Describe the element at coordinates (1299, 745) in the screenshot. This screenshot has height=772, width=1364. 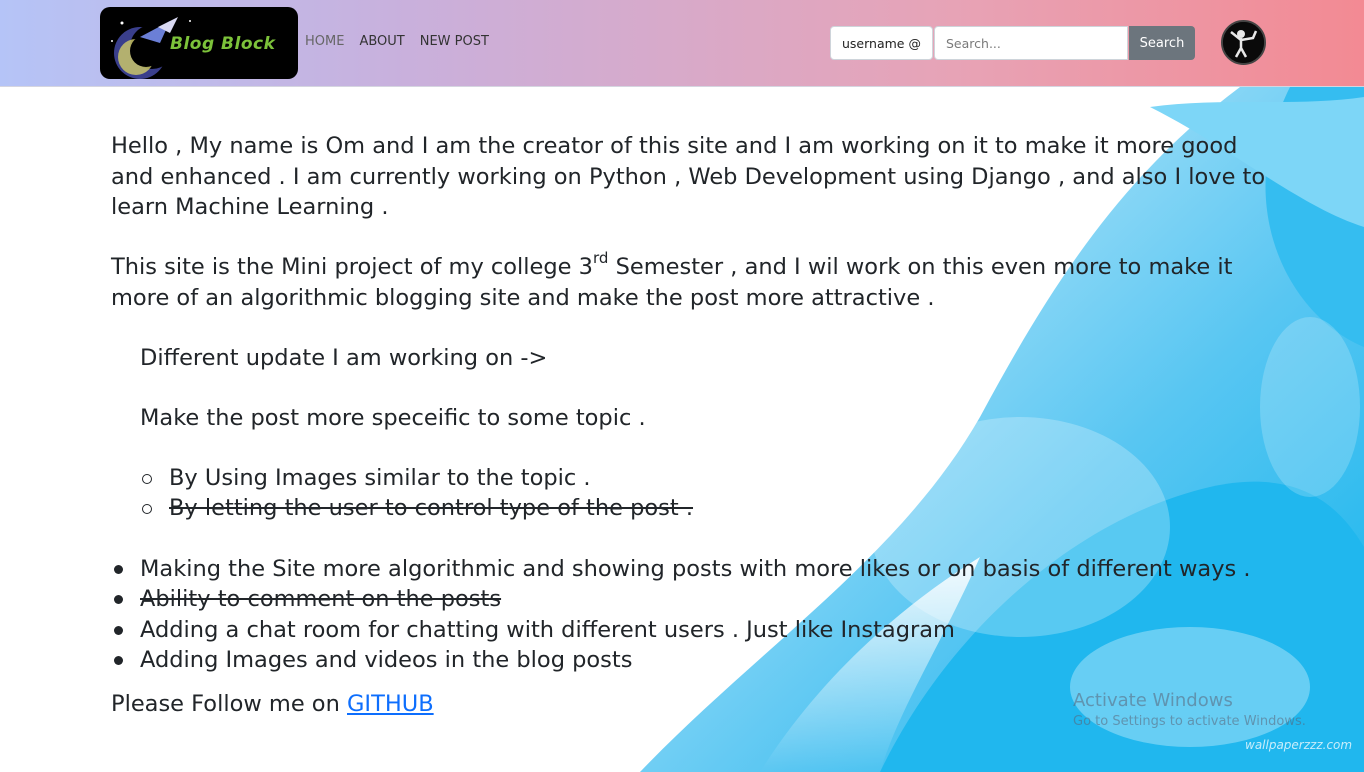
I see `wallpaper-watermark: wallpaperzzz.com` at that location.